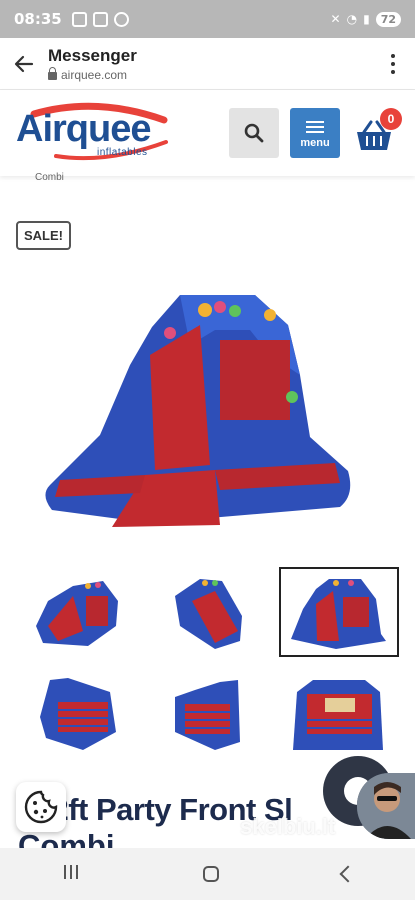 The height and width of the screenshot is (900, 415). I want to click on mute-icon: ✕, so click(335, 19).